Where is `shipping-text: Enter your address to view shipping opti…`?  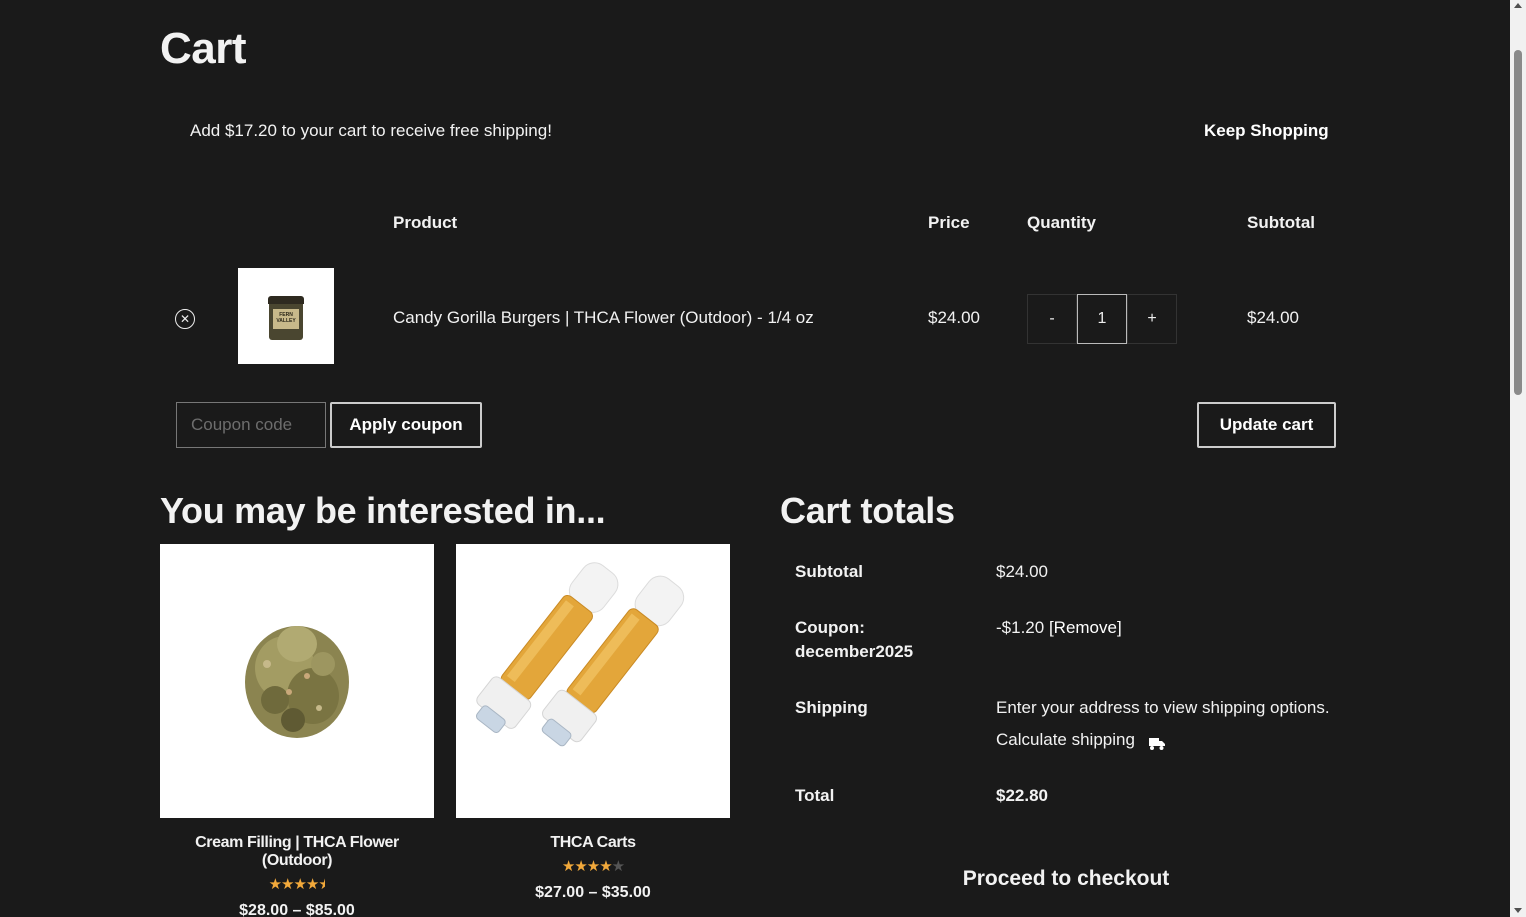
shipping-text: Enter your address to view shipping opti… is located at coordinates (1163, 707).